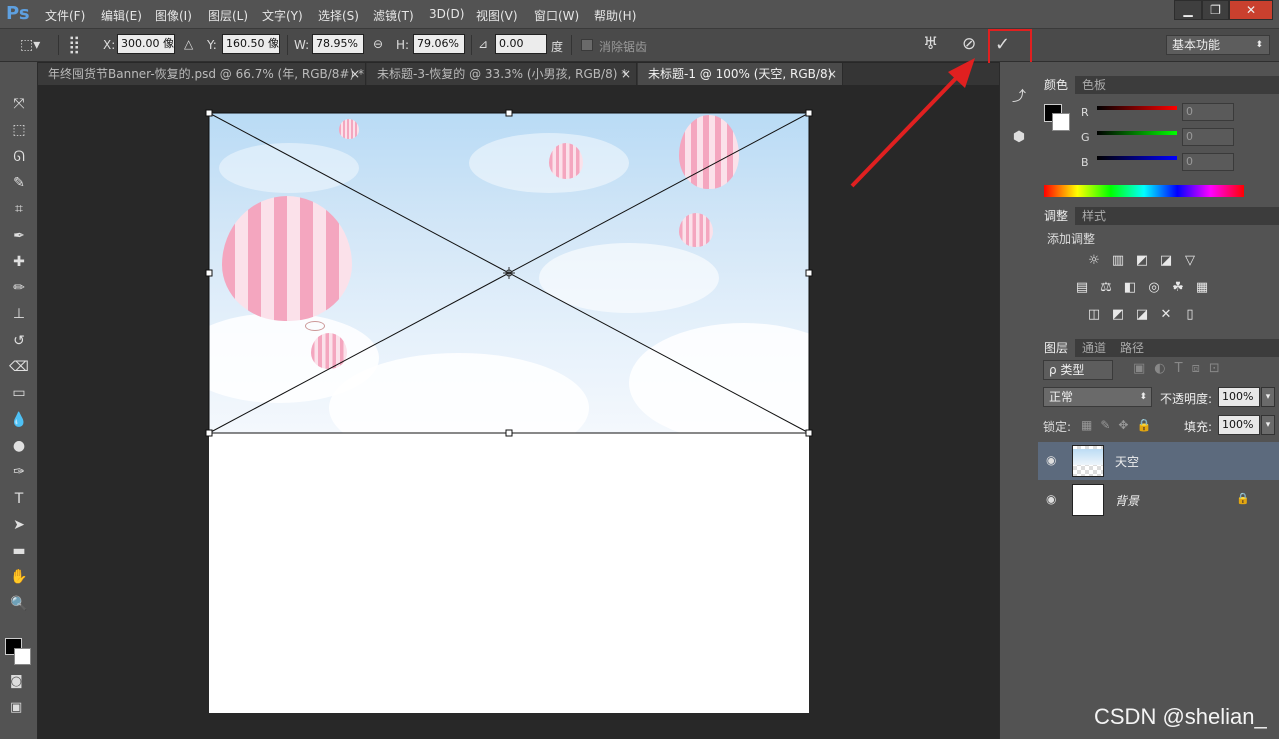 The width and height of the screenshot is (1279, 739). What do you see at coordinates (1057, 427) in the screenshot?
I see `lock-label: 锁定:` at bounding box center [1057, 427].